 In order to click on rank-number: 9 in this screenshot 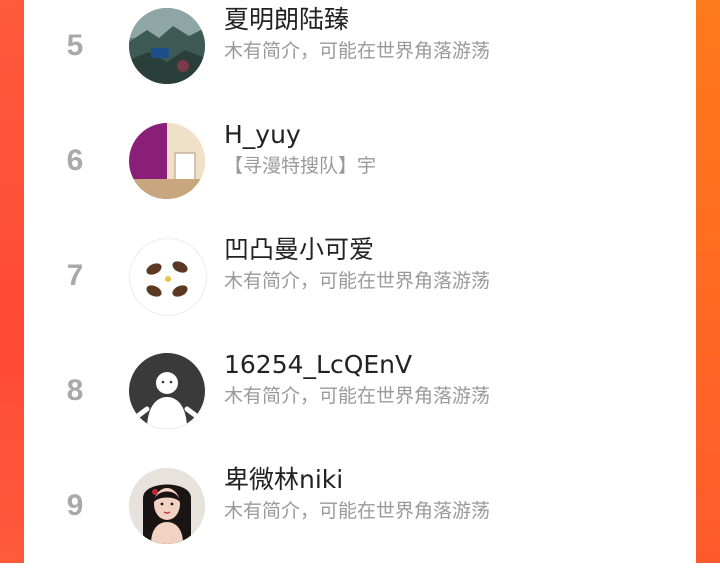, I will do `click(75, 505)`.